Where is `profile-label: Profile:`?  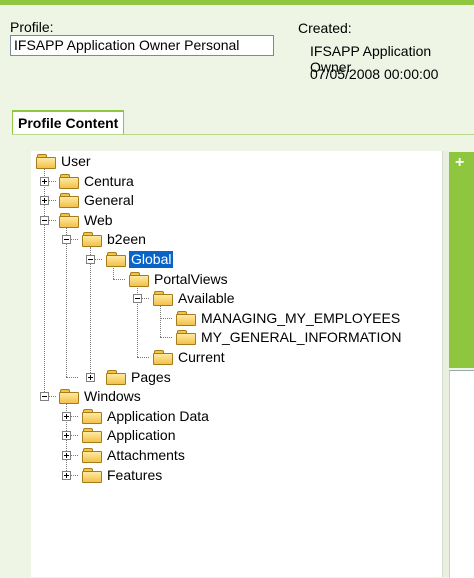
profile-label: Profile: is located at coordinates (32, 27).